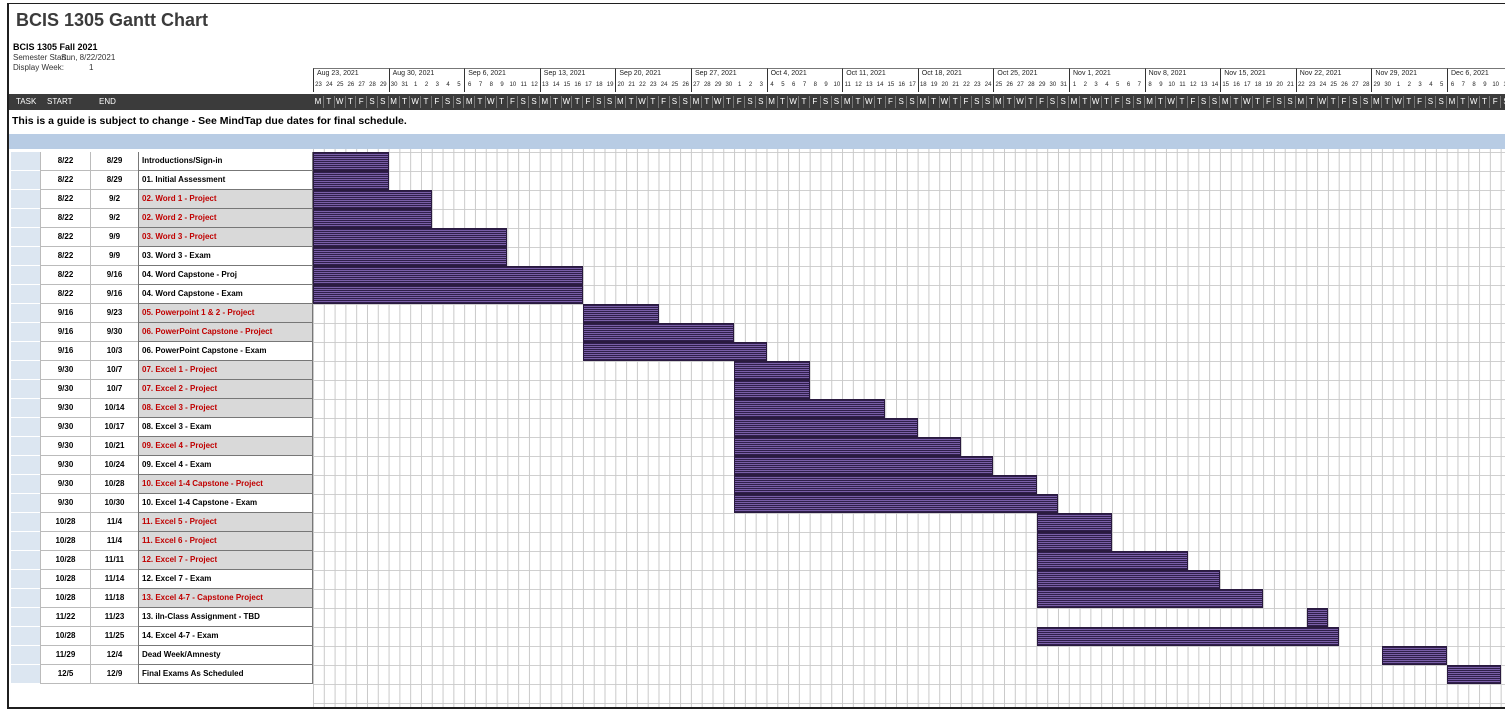 This screenshot has height=712, width=1505. Describe the element at coordinates (225, 161) in the screenshot. I see `task-name-cell: Introductions/Sign-in` at that location.